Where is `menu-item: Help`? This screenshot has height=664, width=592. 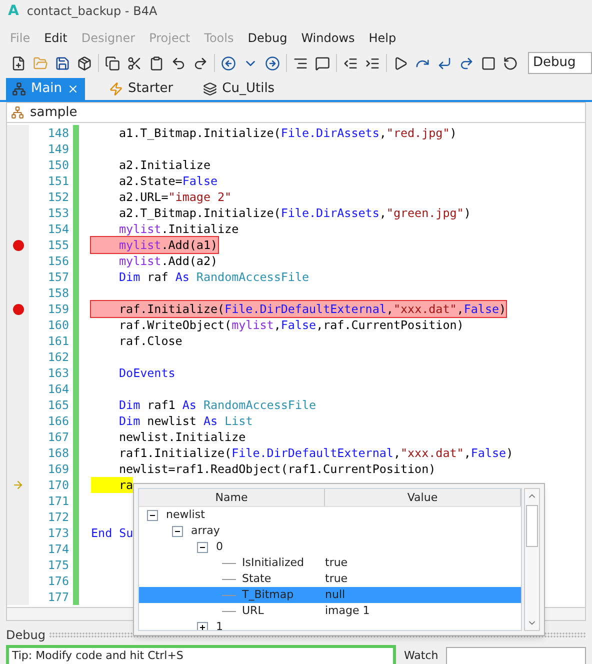 menu-item: Help is located at coordinates (383, 38).